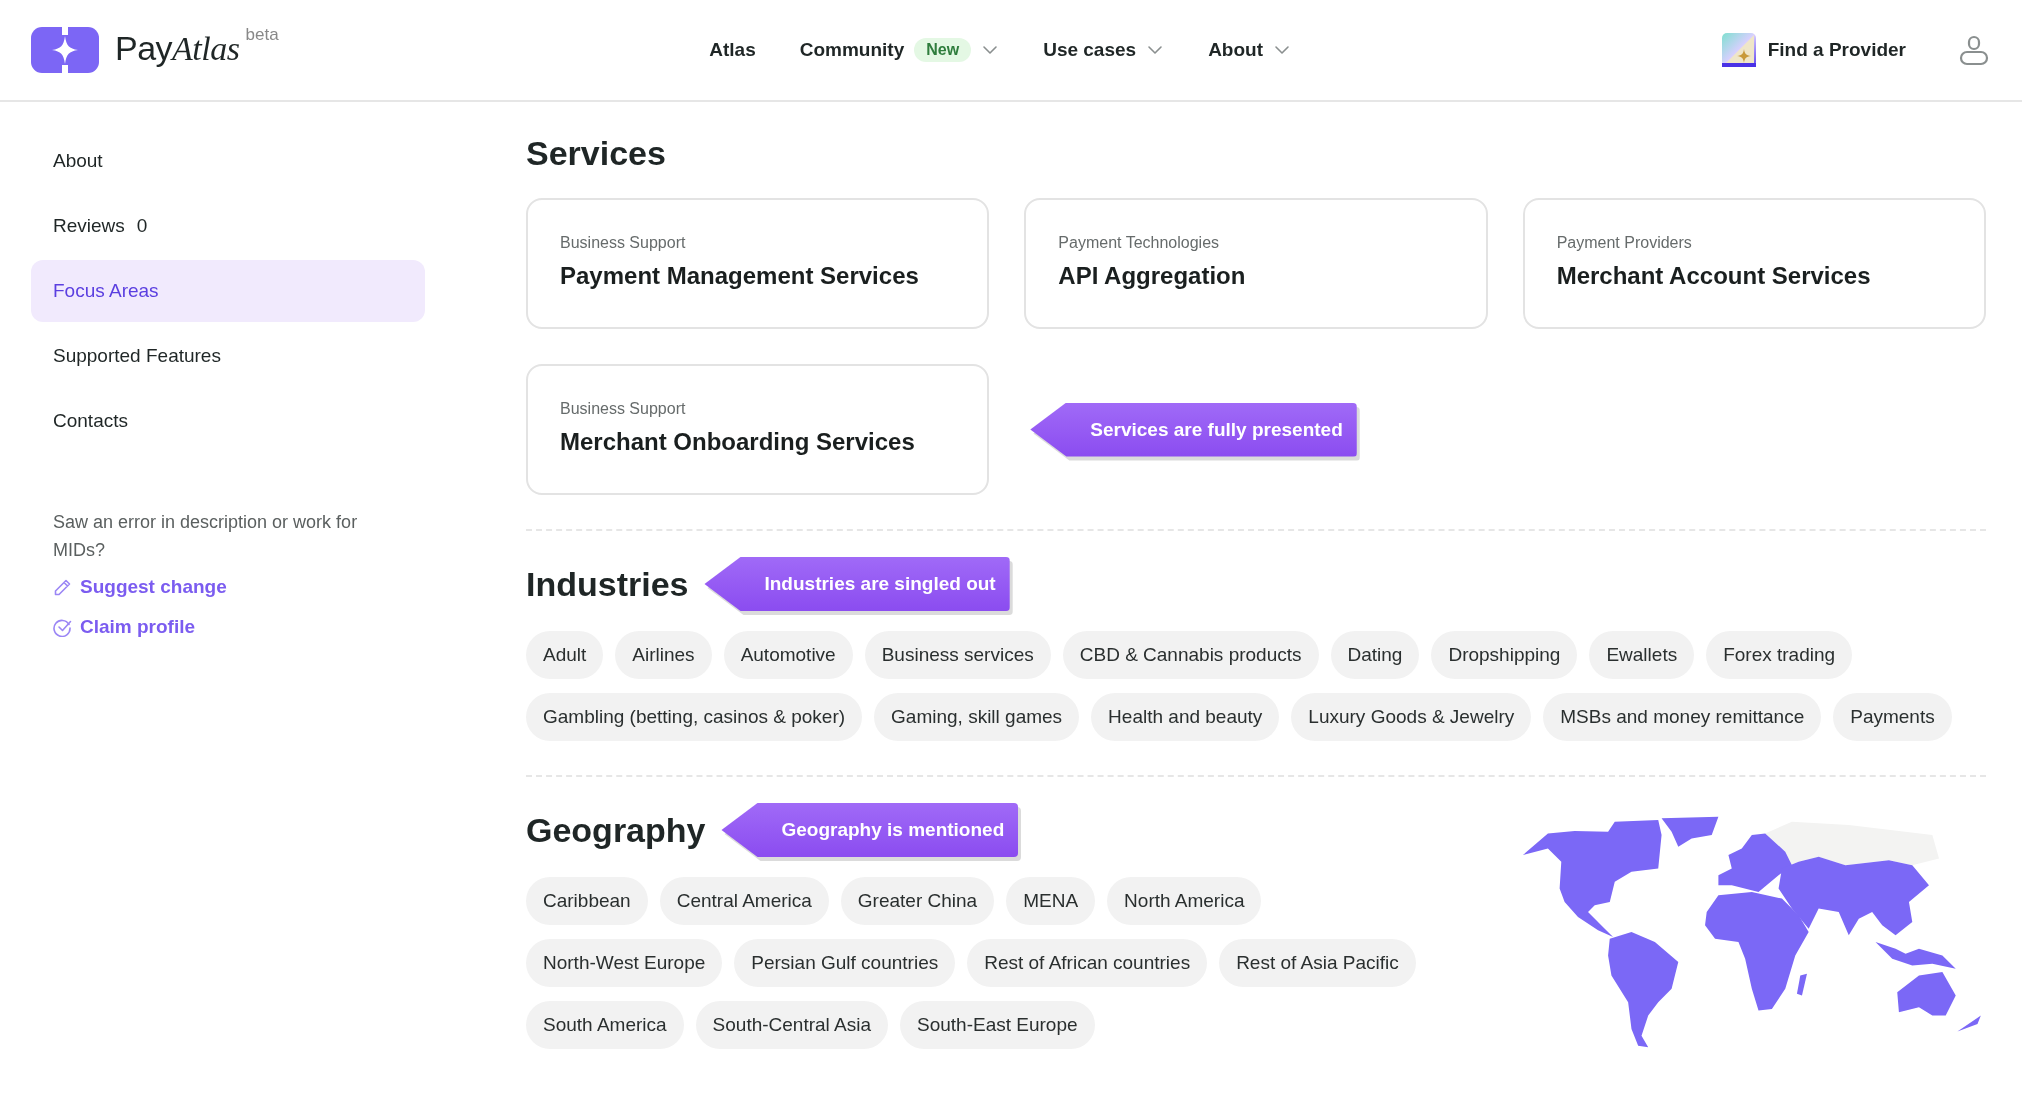 The image size is (2022, 1104). Describe the element at coordinates (1104, 50) in the screenshot. I see `nav-link: Use cases` at that location.